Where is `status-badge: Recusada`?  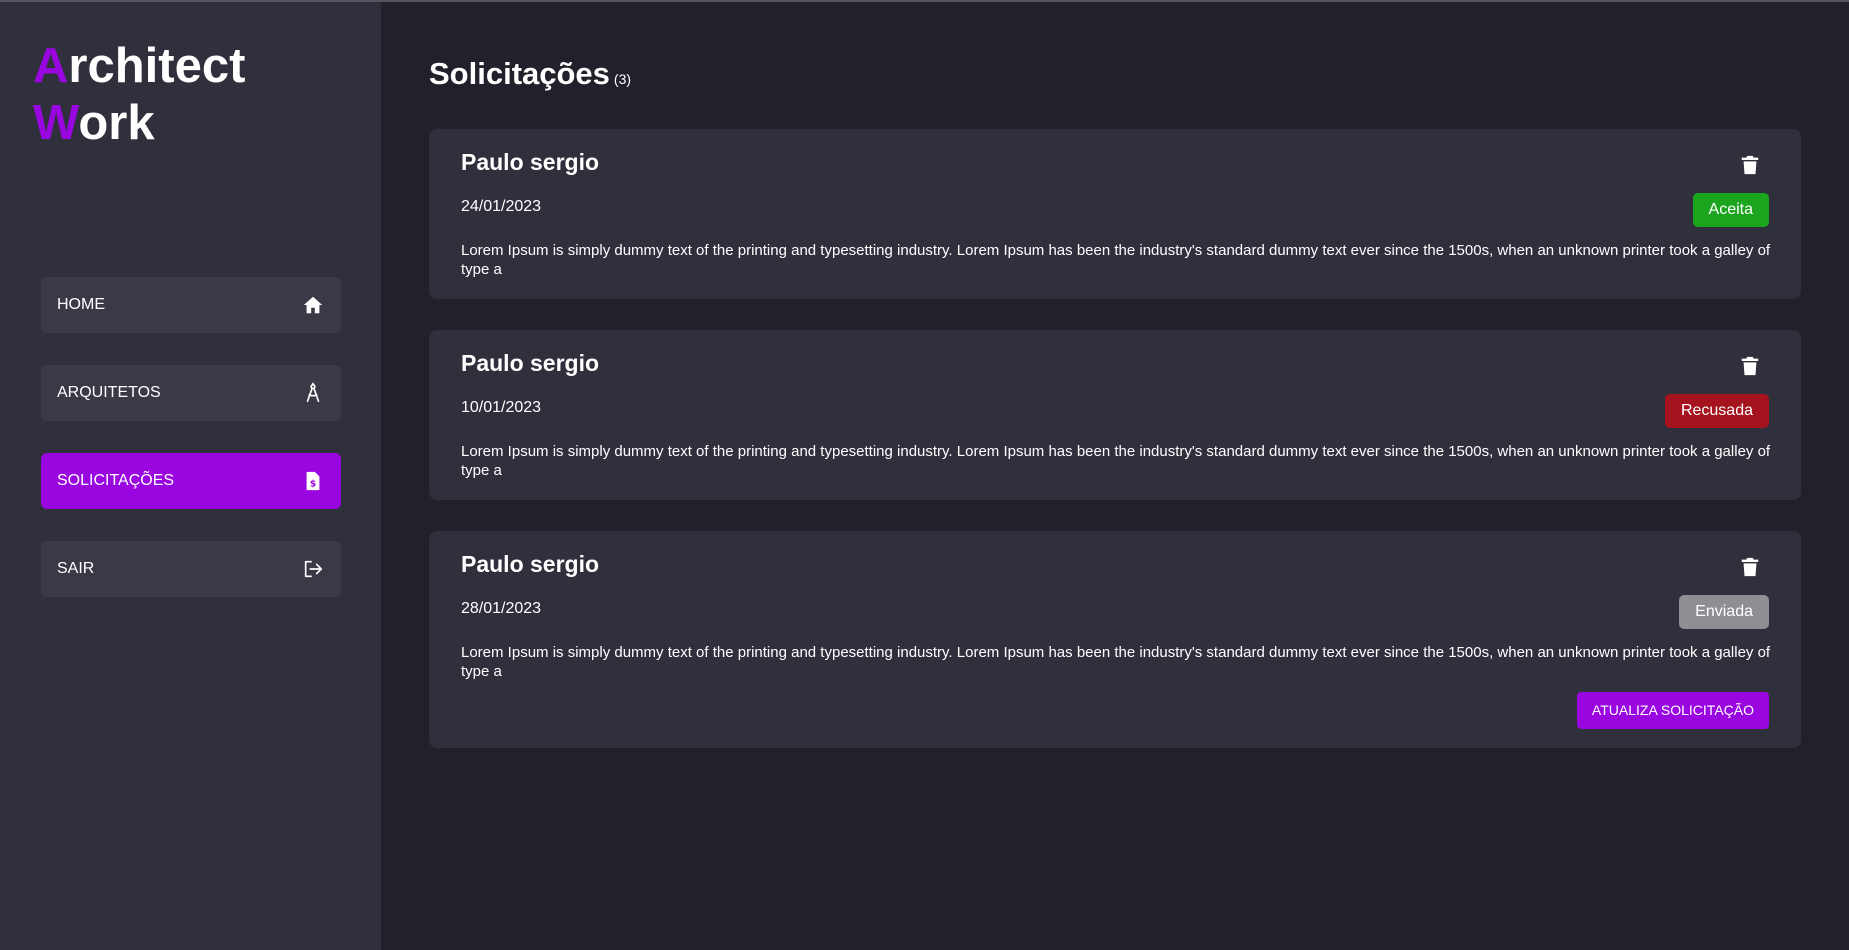 status-badge: Recusada is located at coordinates (1716, 411).